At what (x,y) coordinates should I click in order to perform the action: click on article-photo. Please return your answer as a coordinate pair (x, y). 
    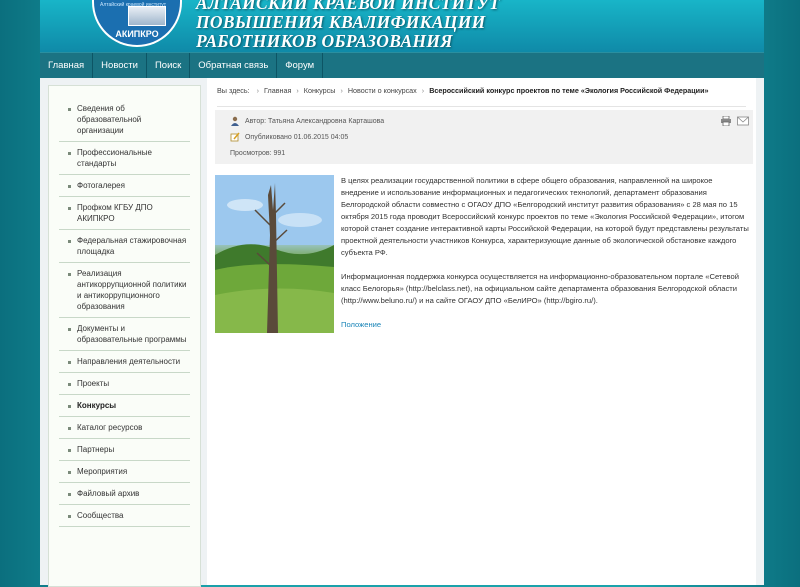
    Looking at the image, I should click on (274, 254).